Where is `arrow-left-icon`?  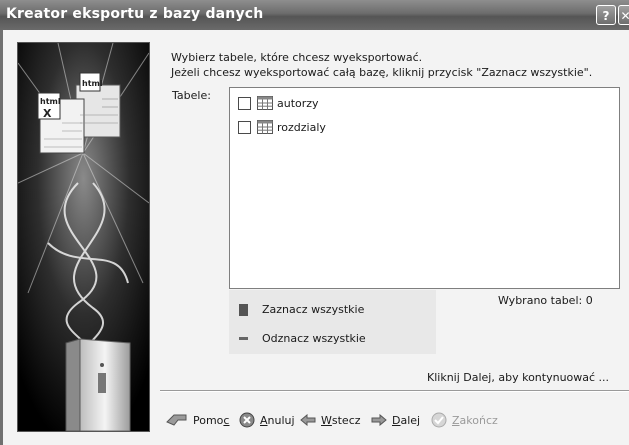
arrow-left-icon is located at coordinates (308, 420).